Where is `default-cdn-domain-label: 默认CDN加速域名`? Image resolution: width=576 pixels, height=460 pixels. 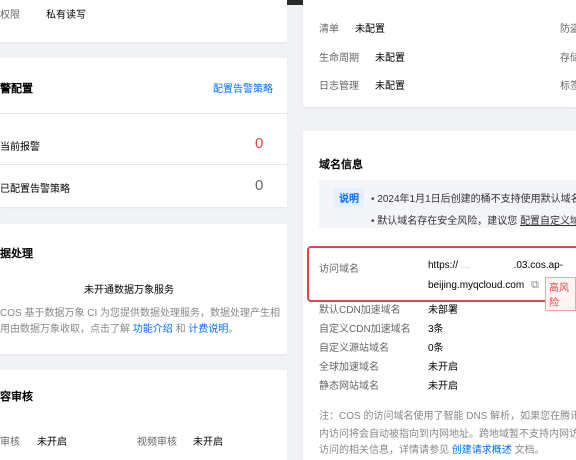 default-cdn-domain-label: 默认CDN加速域名 is located at coordinates (360, 310).